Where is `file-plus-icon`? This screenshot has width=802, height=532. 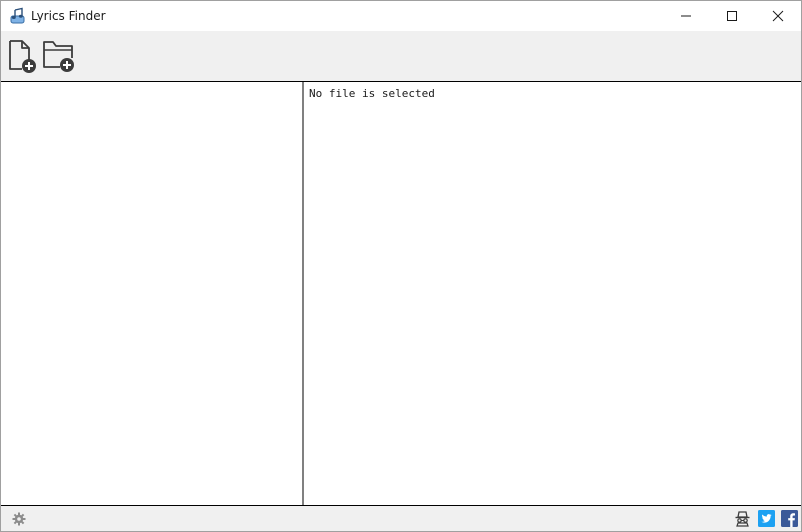
file-plus-icon is located at coordinates (22, 56).